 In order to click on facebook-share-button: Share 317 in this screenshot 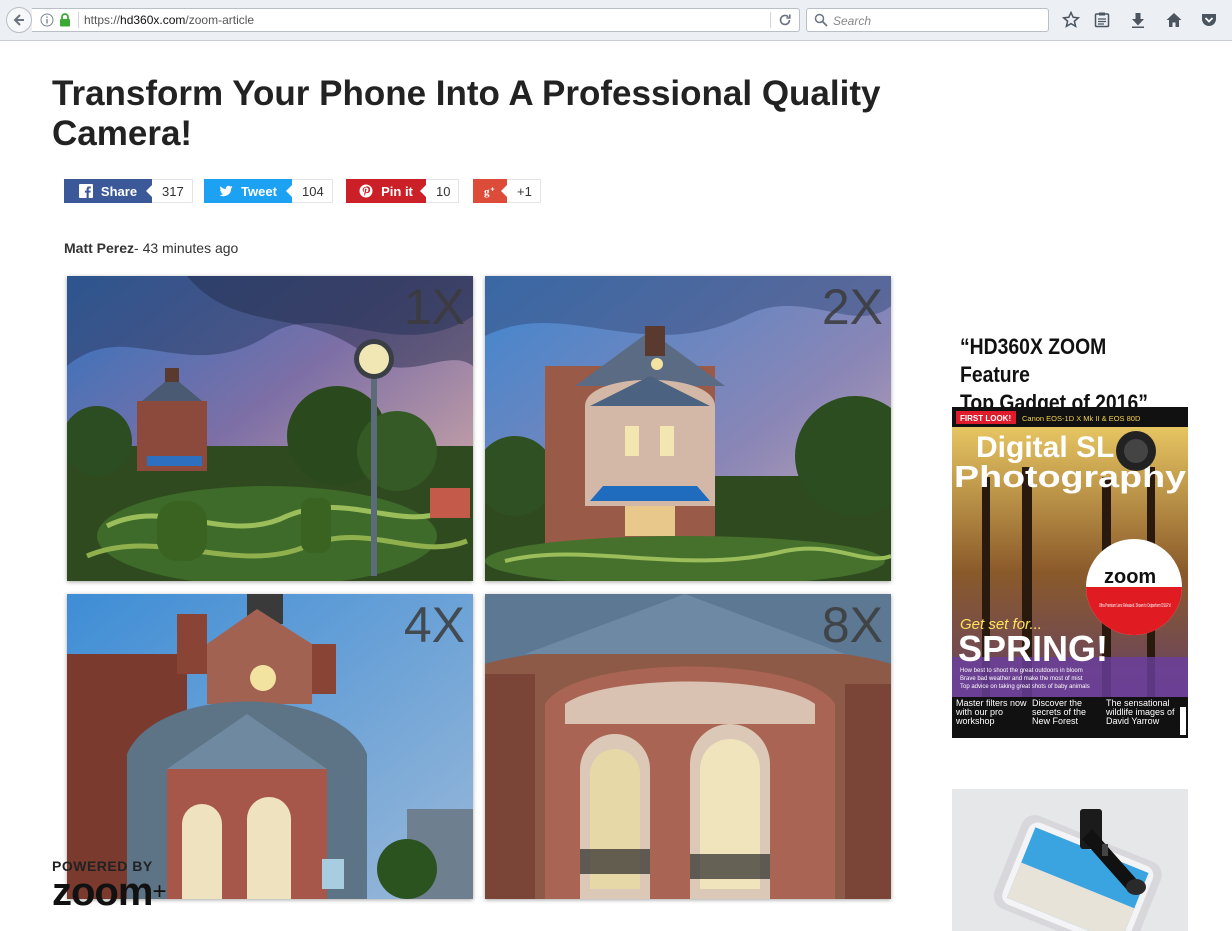, I will do `click(128, 191)`.